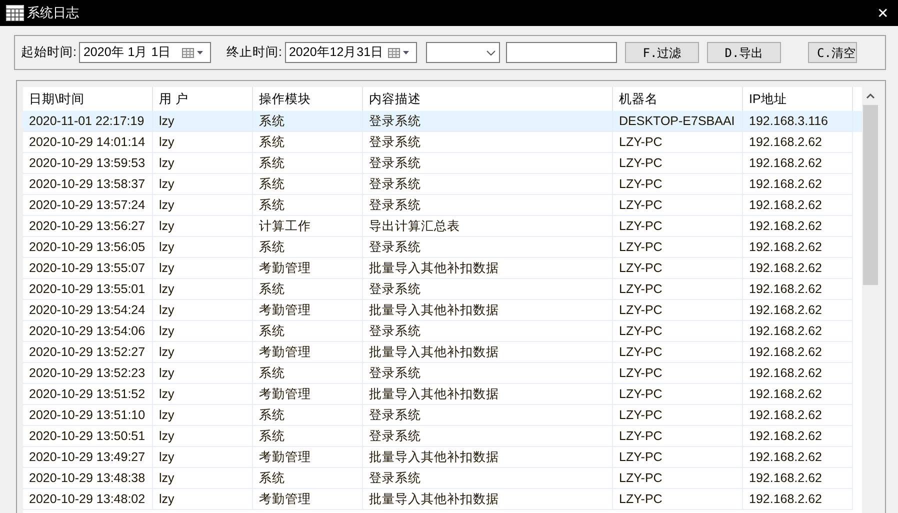 This screenshot has height=513, width=898. What do you see at coordinates (88, 373) in the screenshot?
I see `table-cell: 2020-10-29 13:52:23` at bounding box center [88, 373].